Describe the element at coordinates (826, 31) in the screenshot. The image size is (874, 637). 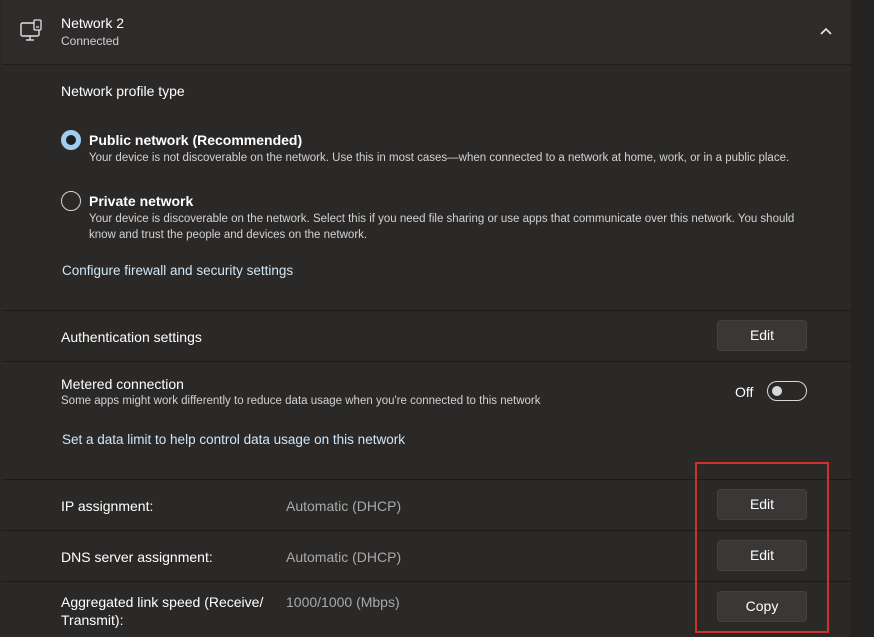
I see `chevron-up-icon` at that location.